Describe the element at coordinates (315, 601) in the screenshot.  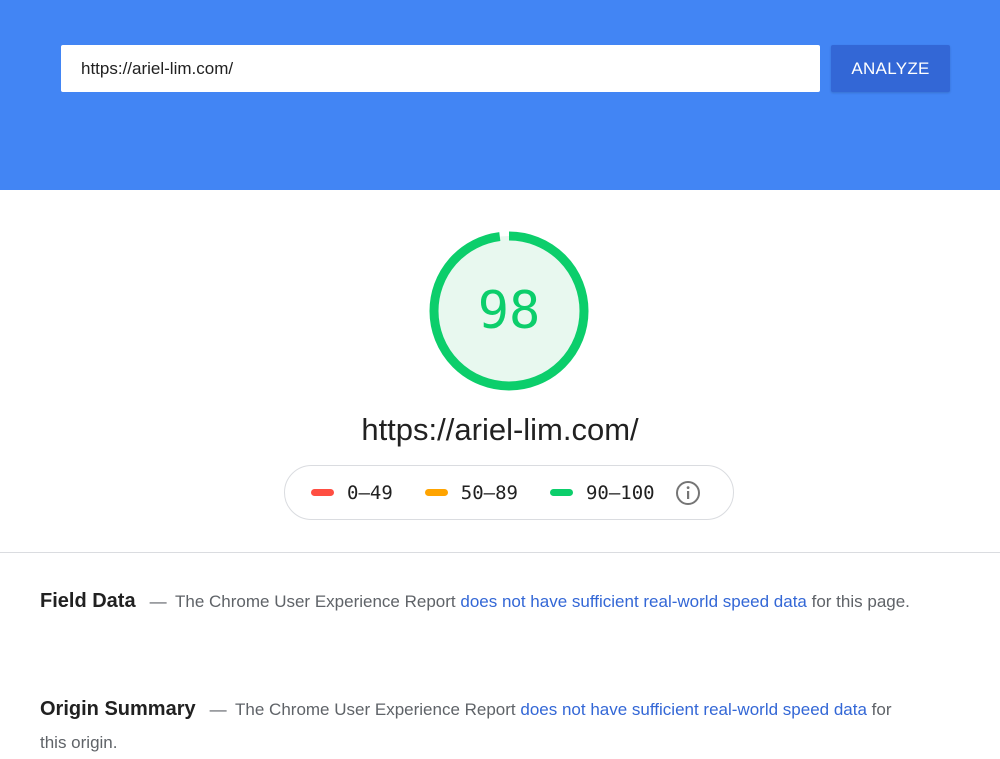
I see `field-data-text: The Chrome User Experience Report` at that location.